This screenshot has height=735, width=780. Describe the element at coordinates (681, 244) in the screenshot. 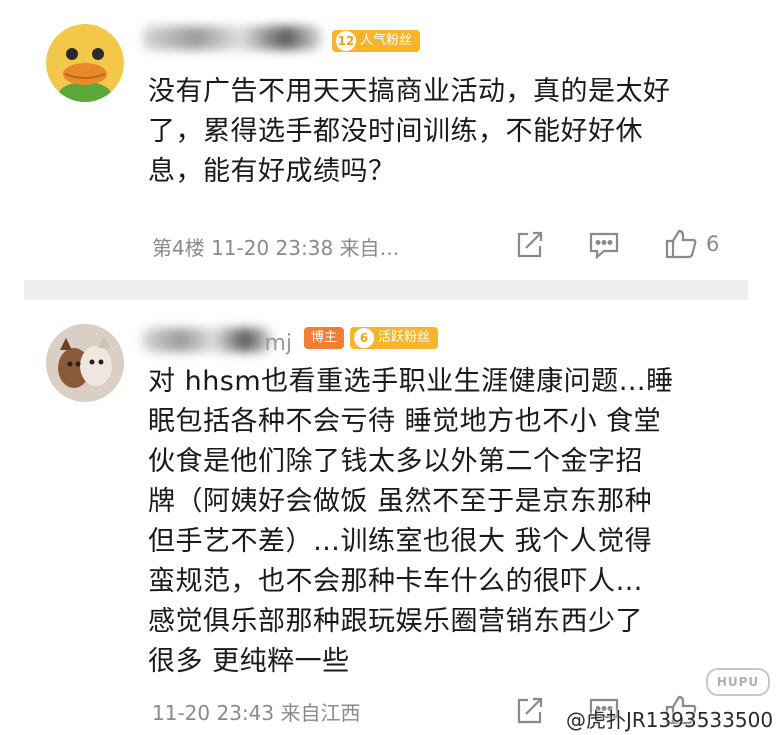

I see `like-icon` at that location.